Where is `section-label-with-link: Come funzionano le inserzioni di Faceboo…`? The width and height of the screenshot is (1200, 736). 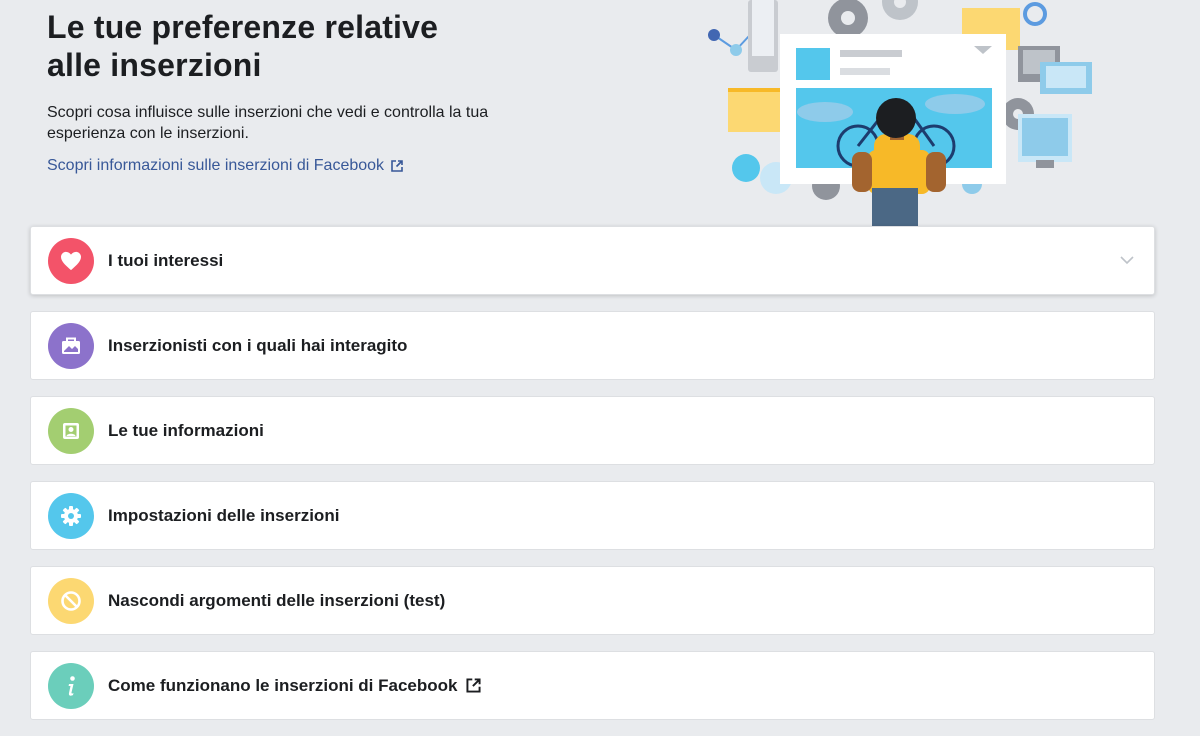 section-label-with-link: Come funzionano le inserzioni di Faceboo… is located at coordinates (295, 686).